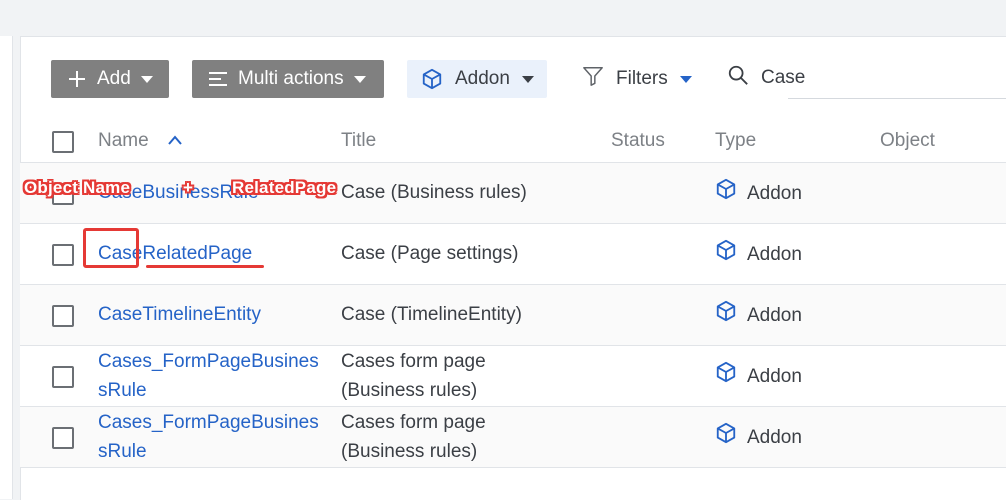 The height and width of the screenshot is (500, 1006). What do you see at coordinates (111, 248) in the screenshot?
I see `annotation-highlight-box` at bounding box center [111, 248].